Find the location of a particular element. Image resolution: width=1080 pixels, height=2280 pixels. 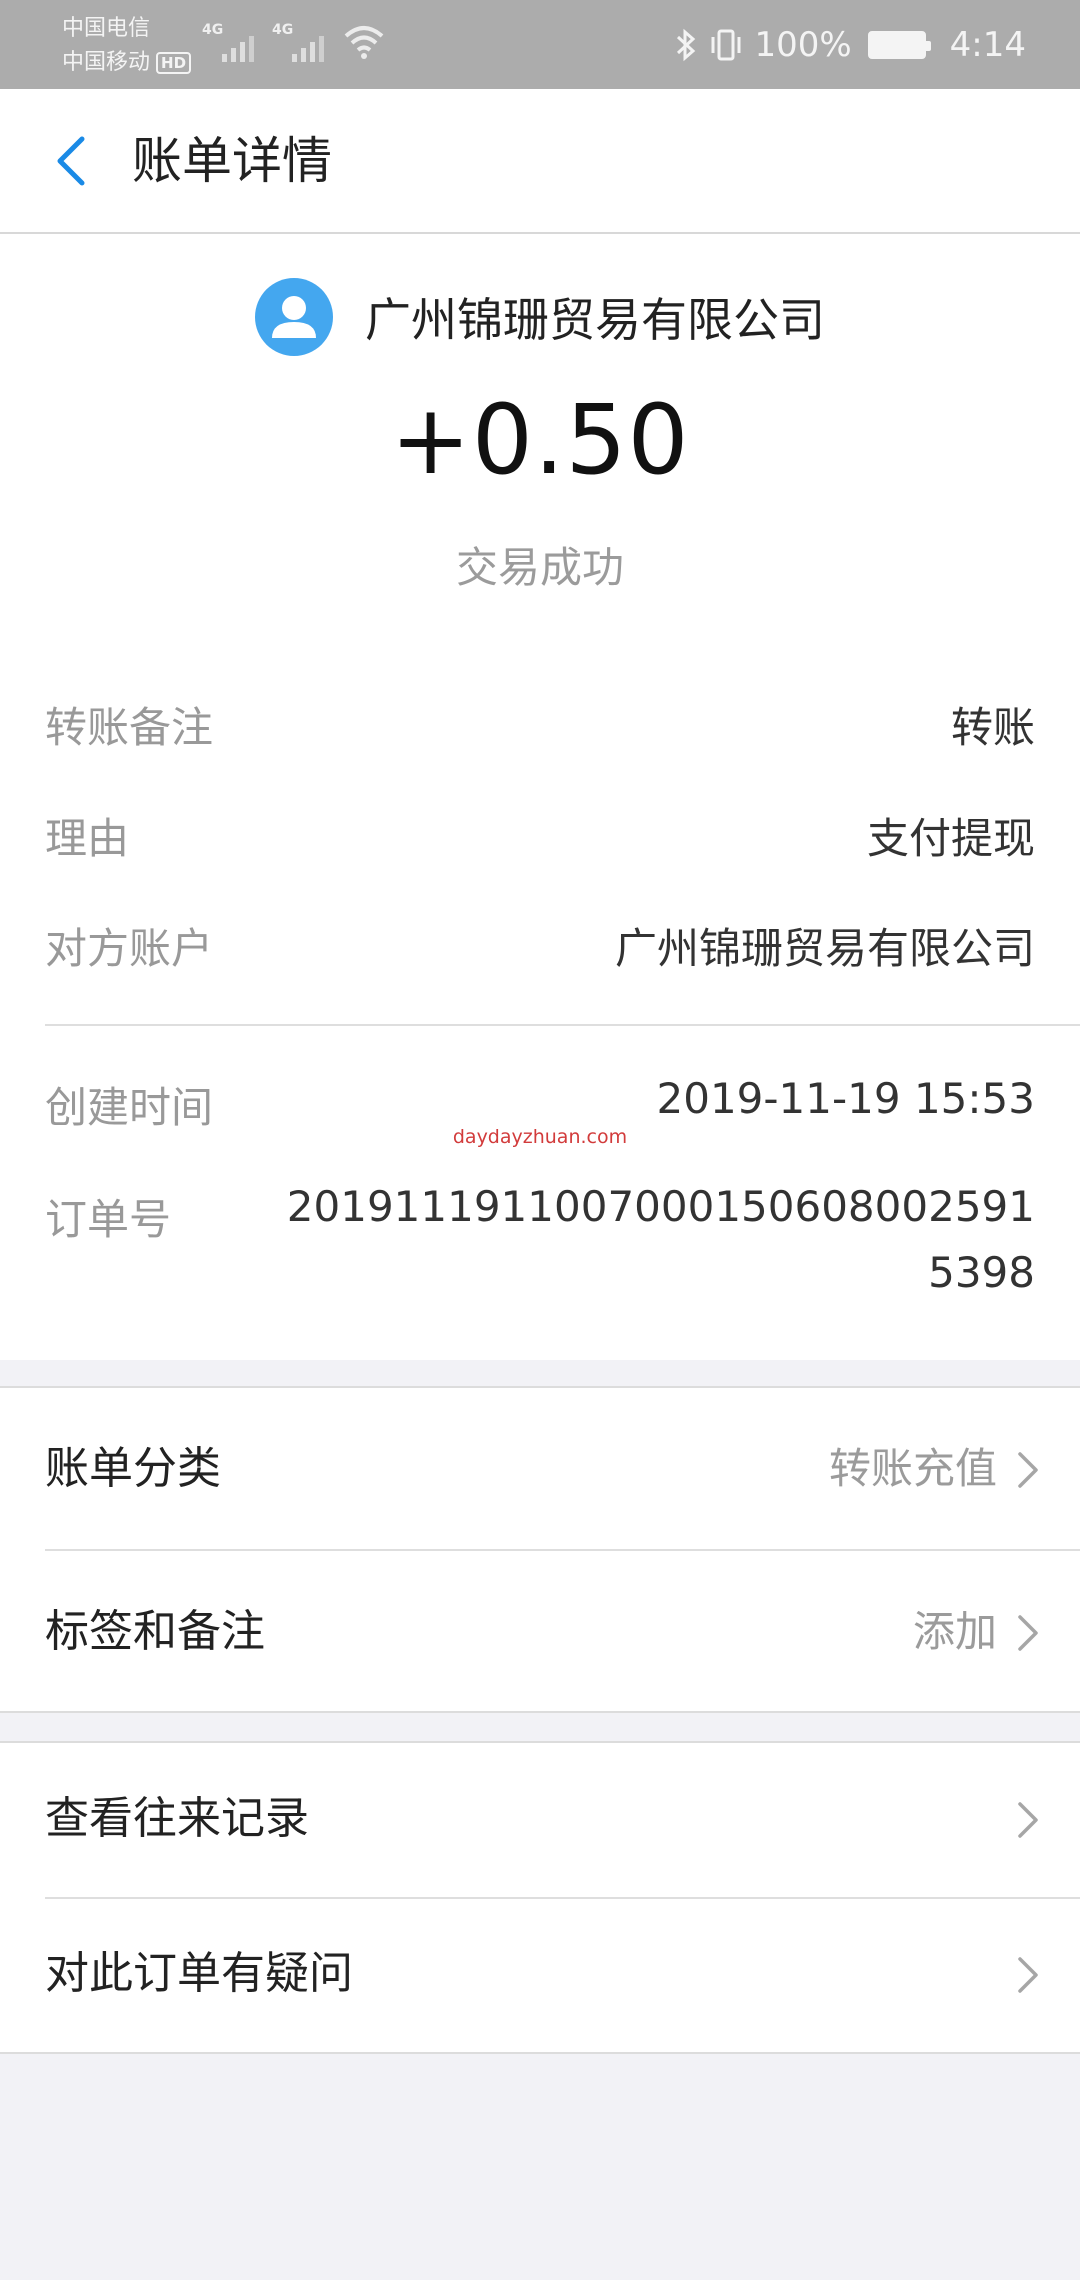

account-value: 广州锦珊贸易有限公司 is located at coordinates (824, 948).